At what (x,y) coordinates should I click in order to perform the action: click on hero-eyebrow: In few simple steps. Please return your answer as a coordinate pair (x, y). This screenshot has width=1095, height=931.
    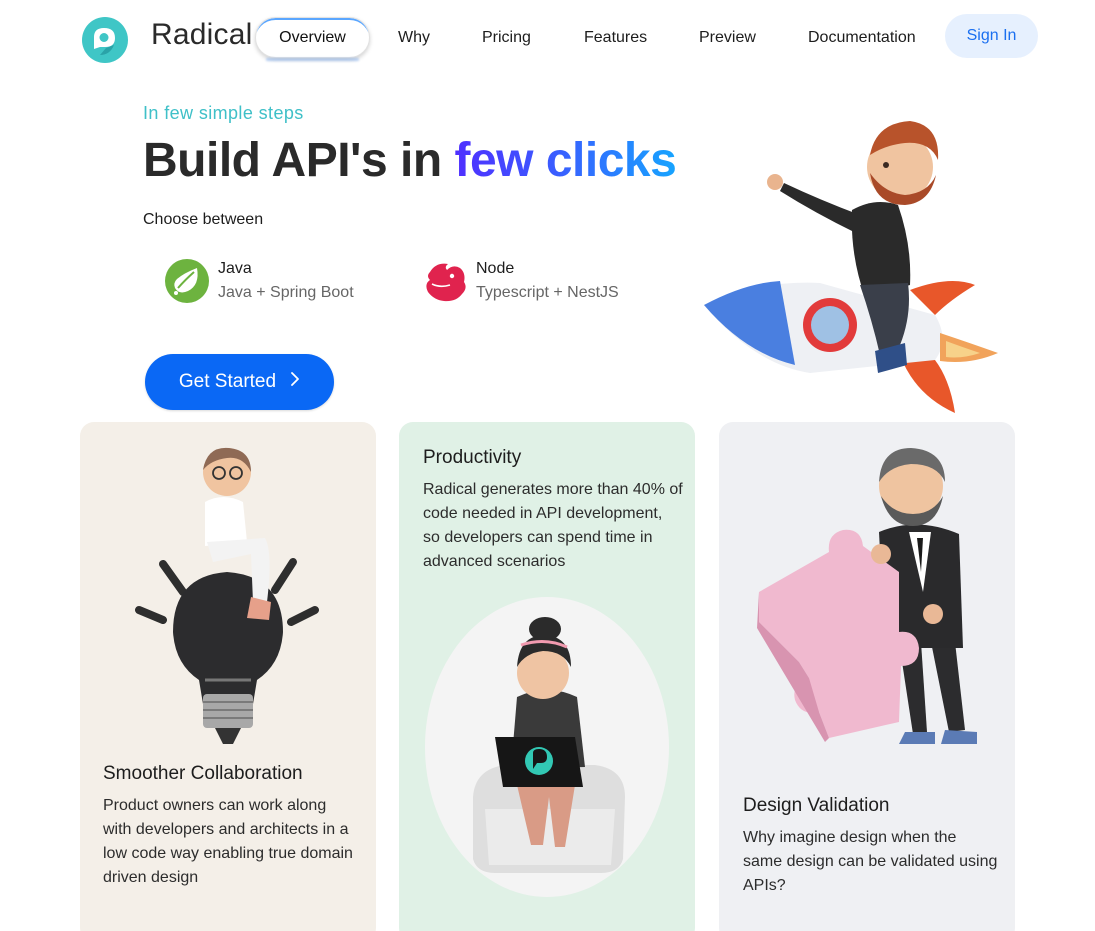
    Looking at the image, I should click on (223, 113).